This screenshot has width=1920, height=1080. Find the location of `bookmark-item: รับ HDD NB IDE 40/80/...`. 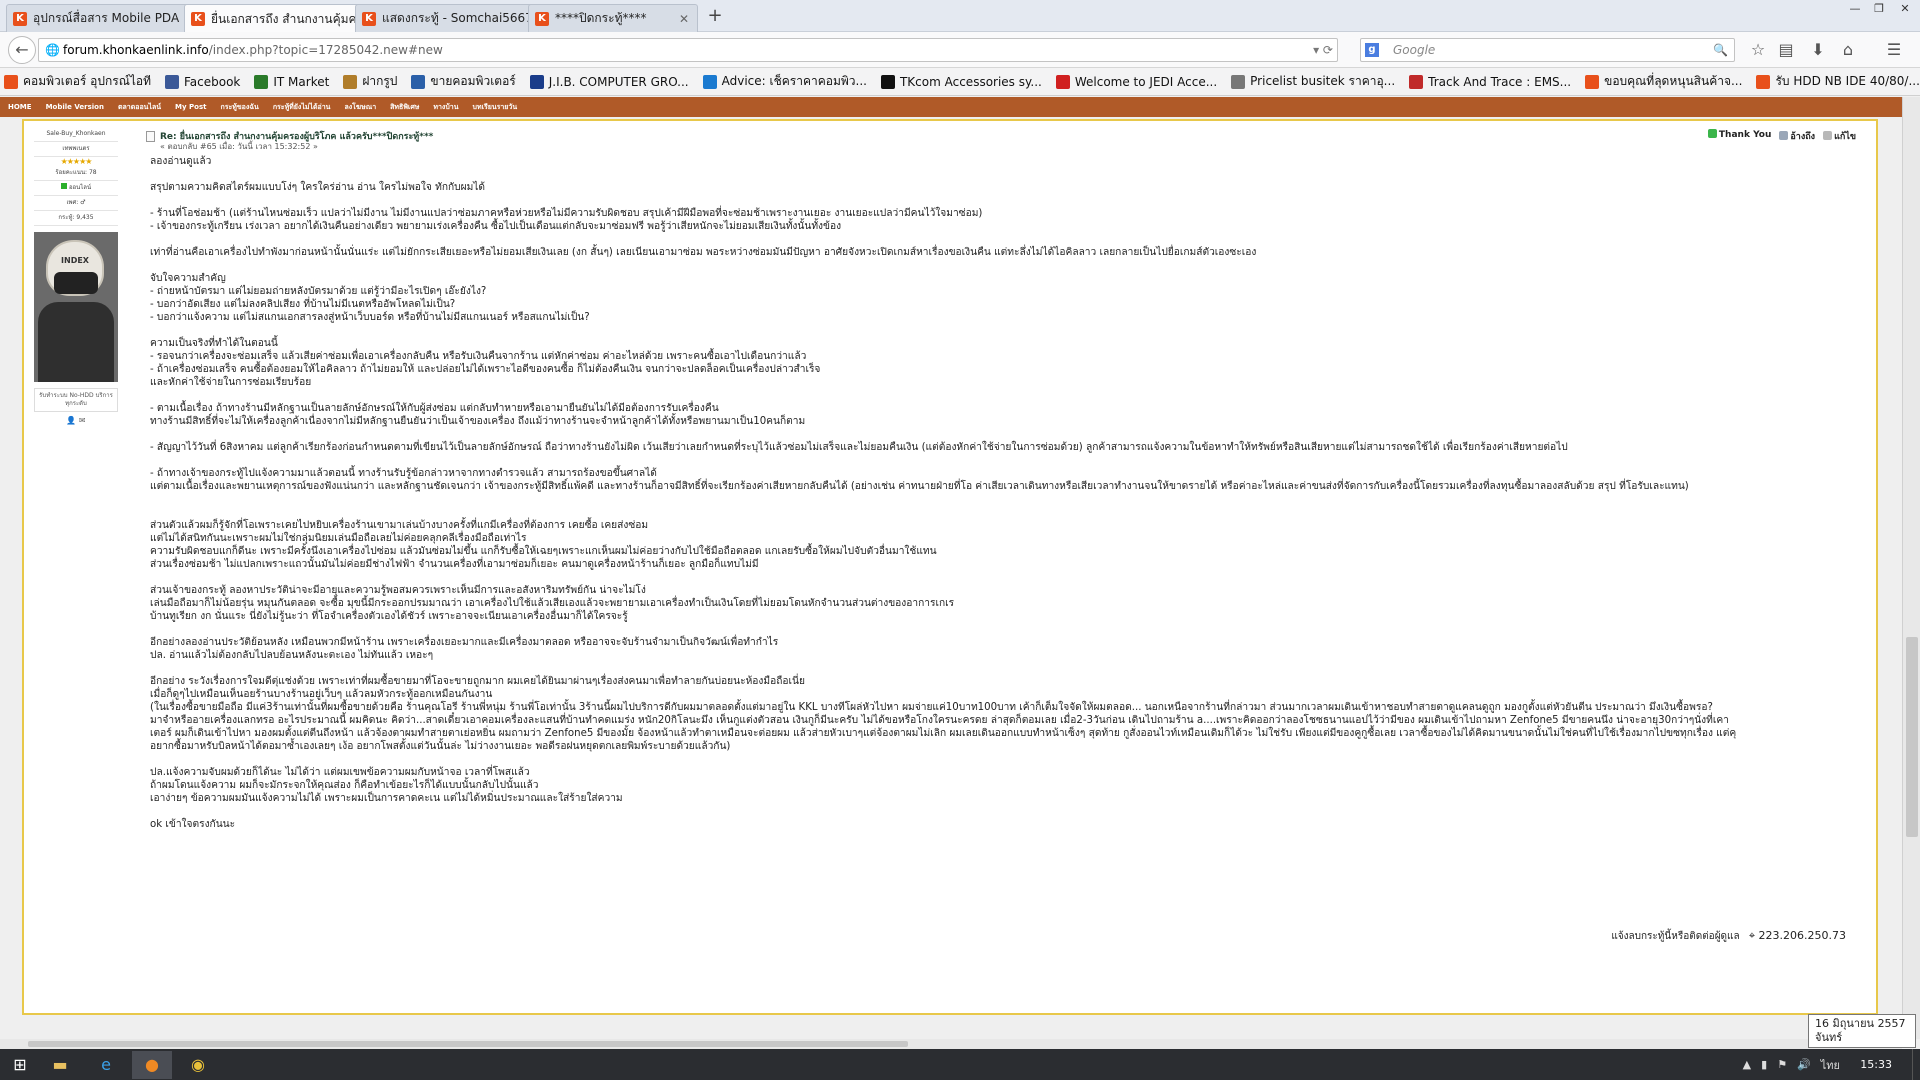

bookmark-item: รับ HDD NB IDE 40/80/... is located at coordinates (1838, 81).